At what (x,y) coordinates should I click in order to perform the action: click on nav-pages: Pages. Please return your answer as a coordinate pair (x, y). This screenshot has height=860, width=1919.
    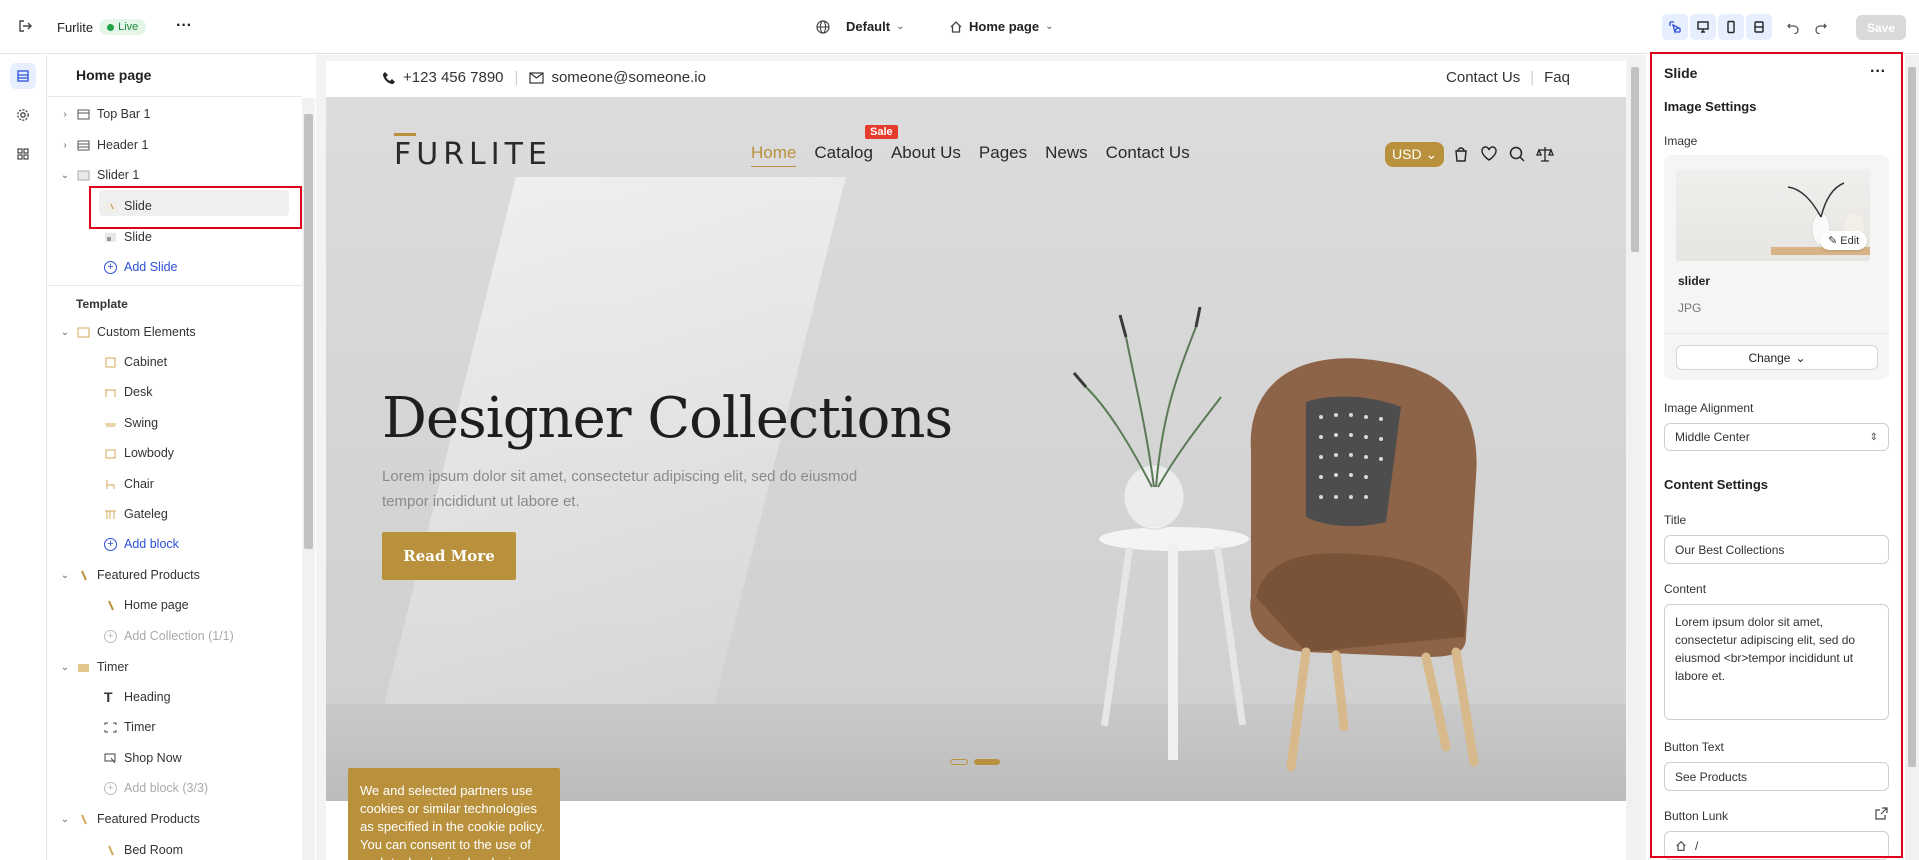
    Looking at the image, I should click on (1003, 155).